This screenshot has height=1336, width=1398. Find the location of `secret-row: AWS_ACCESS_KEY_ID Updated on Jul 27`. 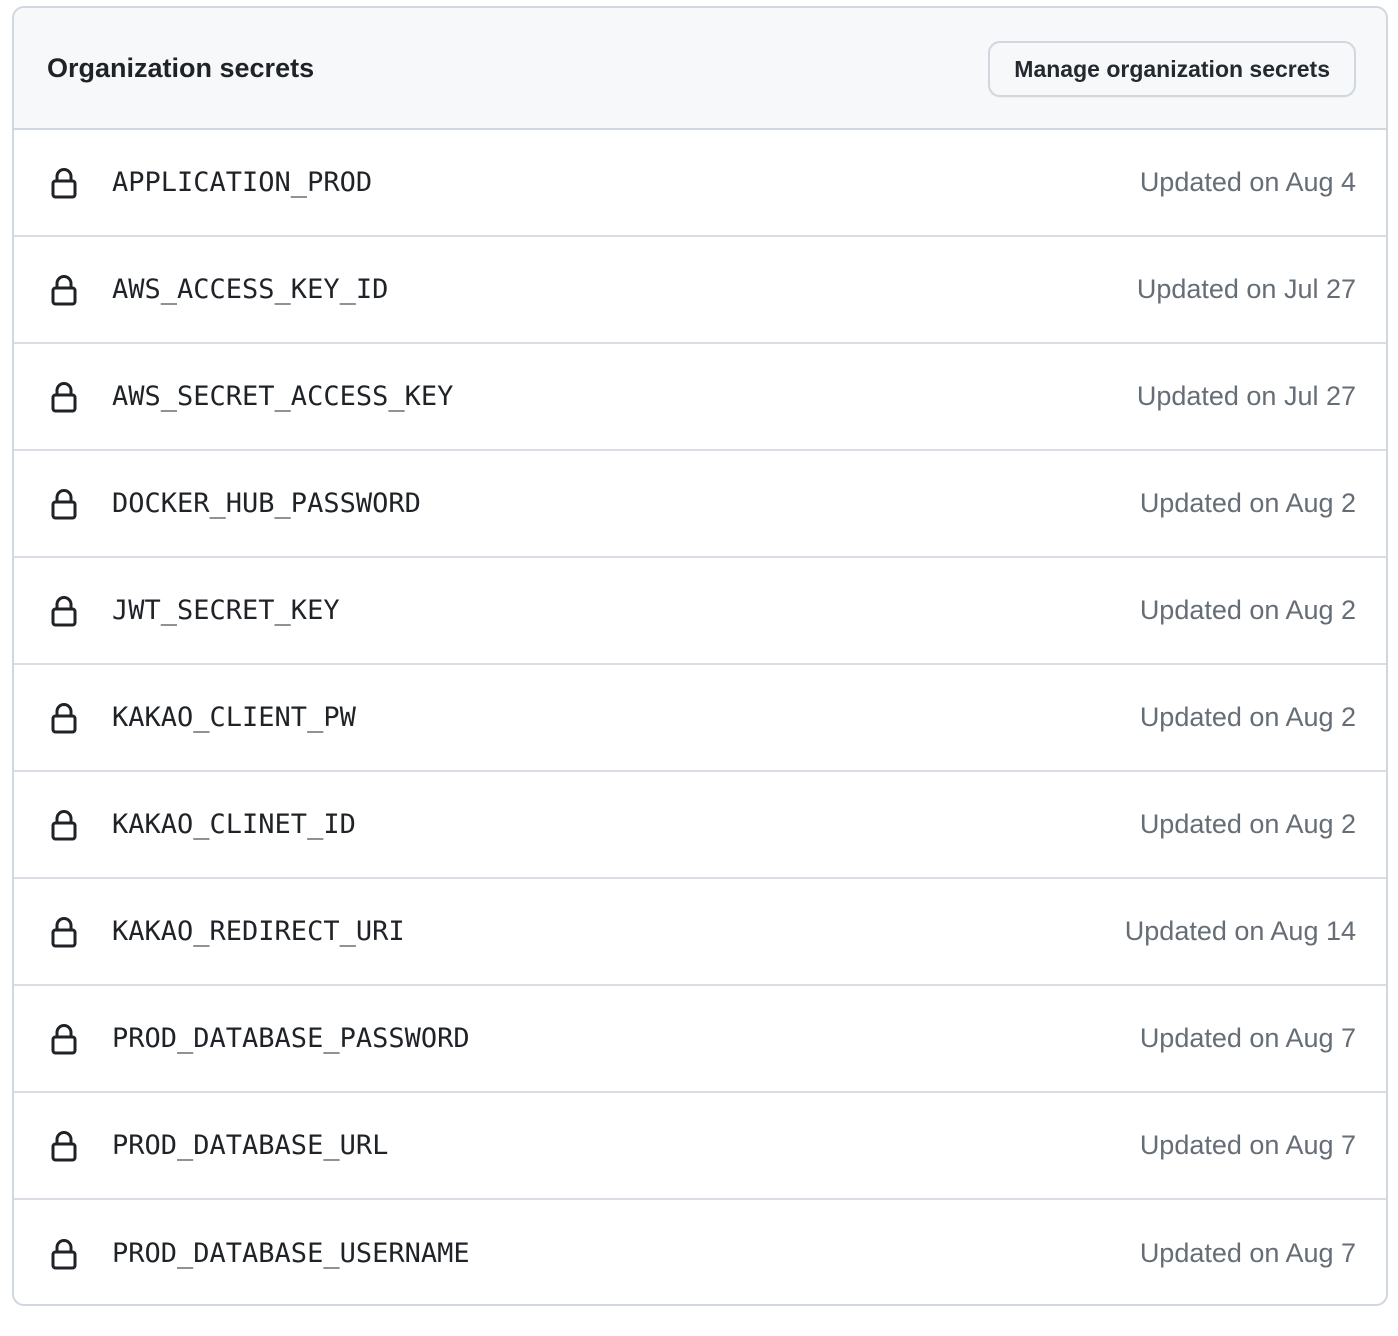

secret-row: AWS_ACCESS_KEY_ID Updated on Jul 27 is located at coordinates (700, 290).